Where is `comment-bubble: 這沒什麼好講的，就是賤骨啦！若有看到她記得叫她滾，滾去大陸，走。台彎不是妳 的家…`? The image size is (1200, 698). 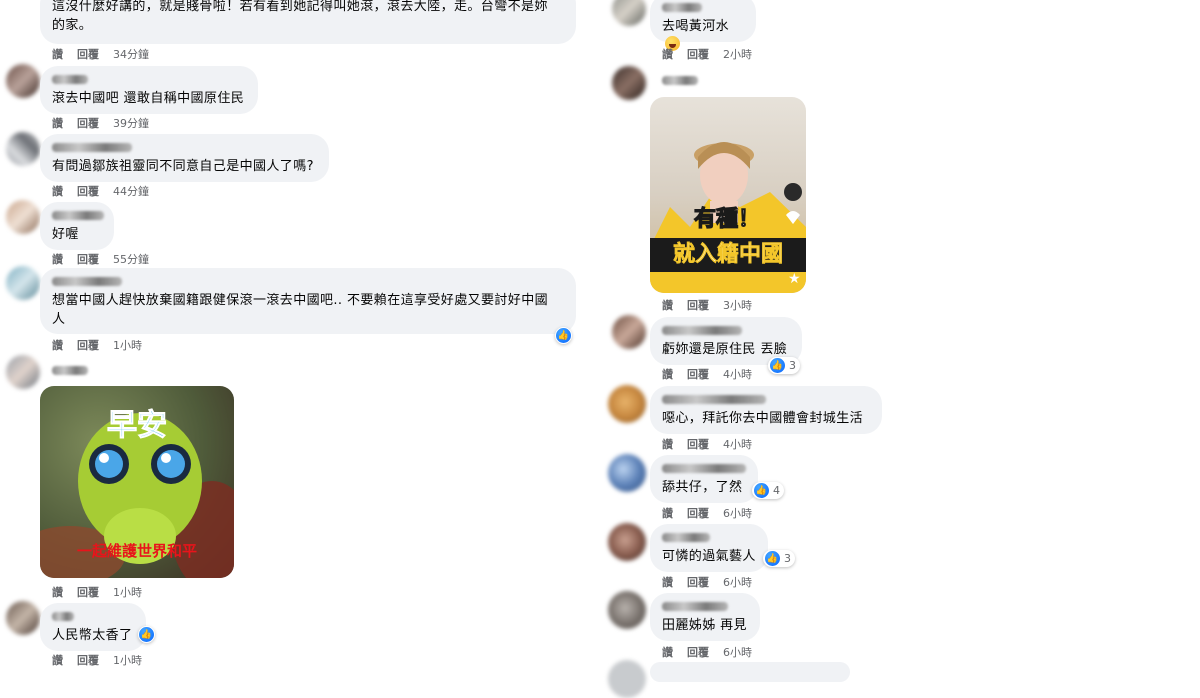
comment-bubble: 這沒什麼好講的，就是賤骨啦！若有看到她記得叫她滾，滾去大陸，走。台彎不是妳 的家… is located at coordinates (308, 22).